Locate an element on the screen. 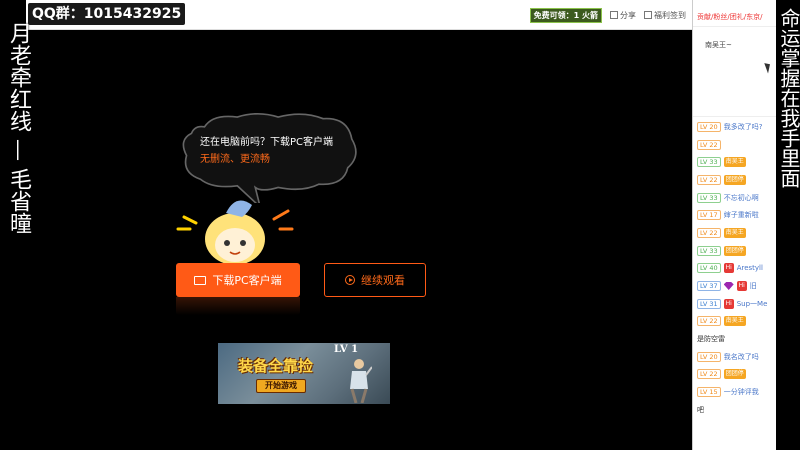  chat-message: LV 22 is located at coordinates (736, 145).